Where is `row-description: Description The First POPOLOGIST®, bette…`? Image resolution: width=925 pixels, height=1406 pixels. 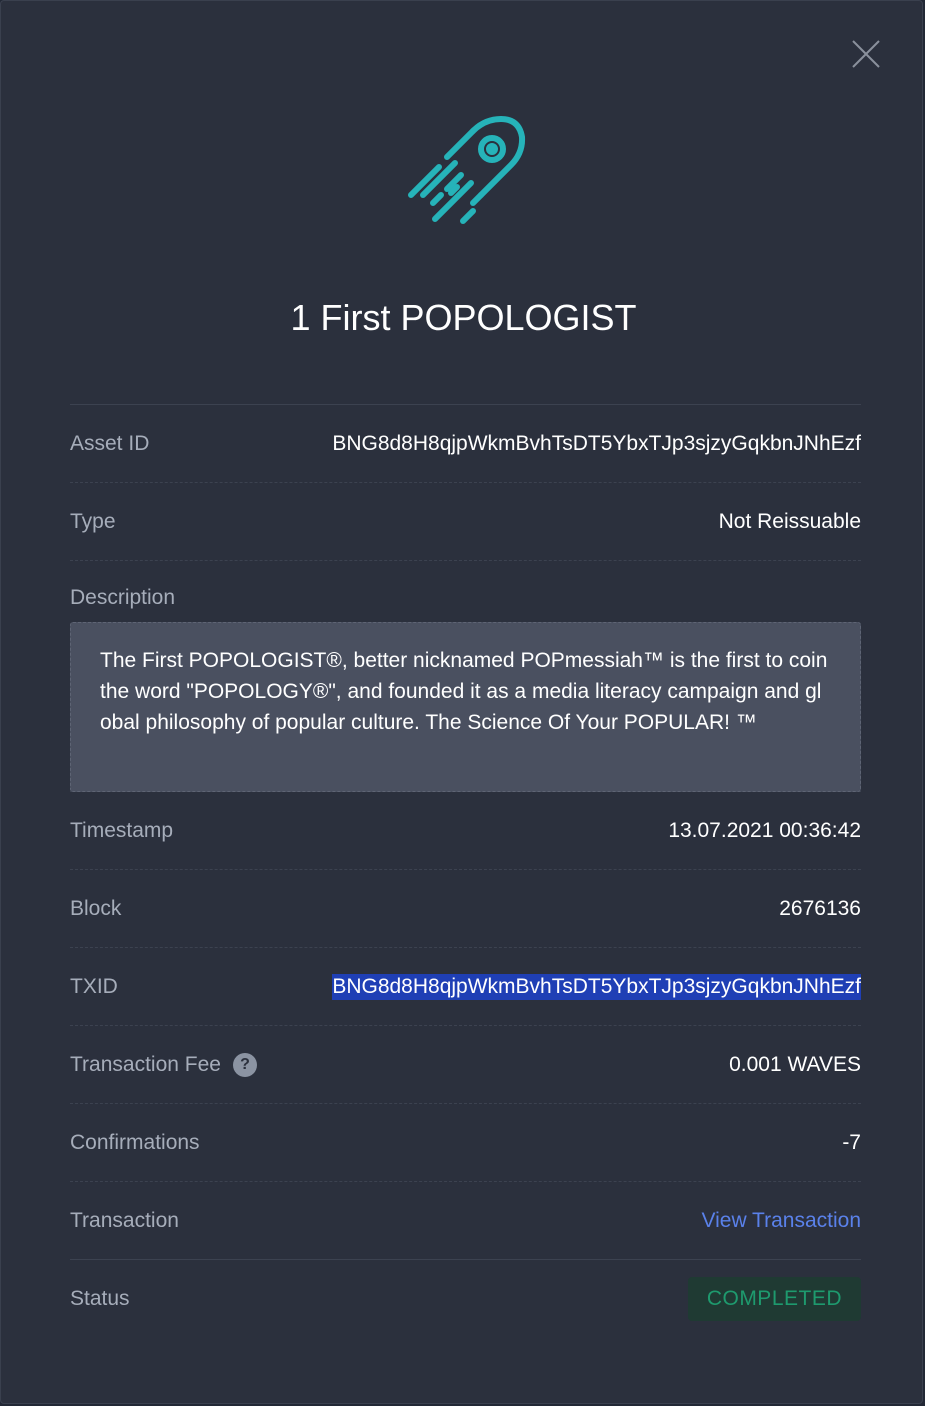 row-description: Description The First POPOLOGIST®, bette… is located at coordinates (465, 676).